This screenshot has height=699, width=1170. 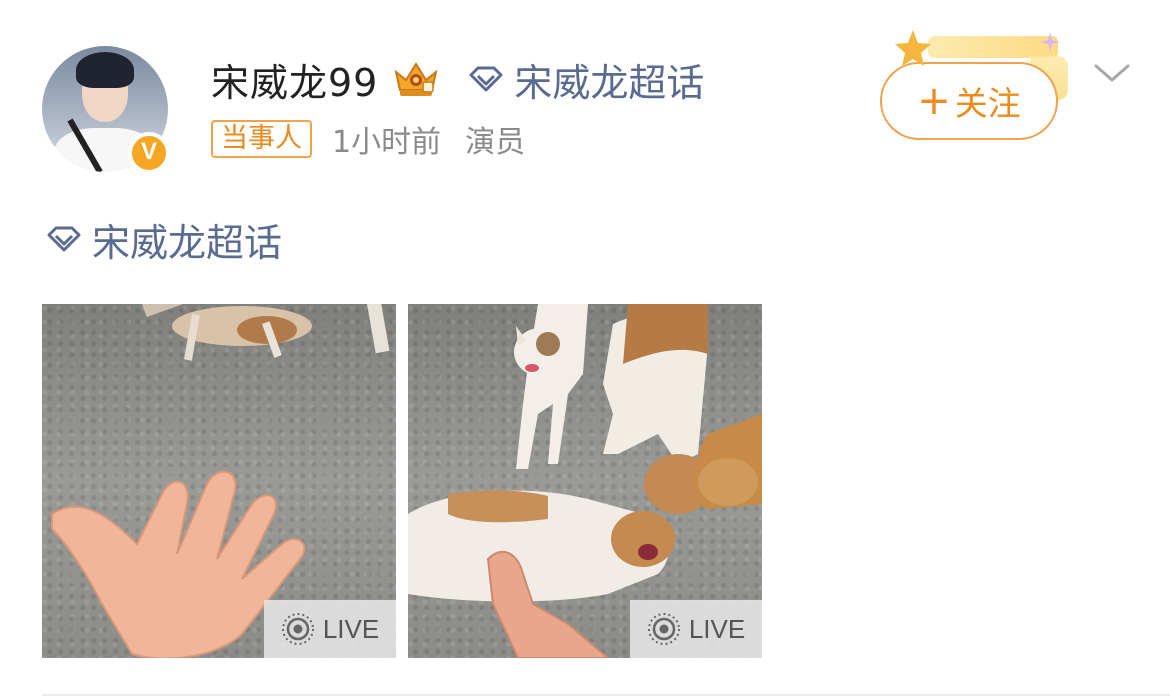 I want to click on meta-row: 当事人 1小时前 演员, so click(x=368, y=139).